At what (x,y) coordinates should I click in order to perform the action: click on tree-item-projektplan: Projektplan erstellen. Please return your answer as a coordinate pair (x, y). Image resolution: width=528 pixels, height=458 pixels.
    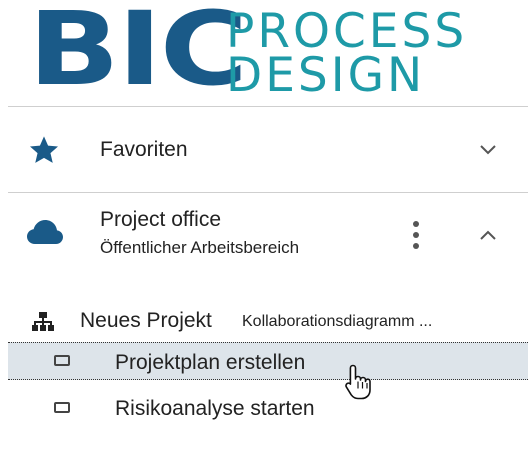
    Looking at the image, I should click on (268, 361).